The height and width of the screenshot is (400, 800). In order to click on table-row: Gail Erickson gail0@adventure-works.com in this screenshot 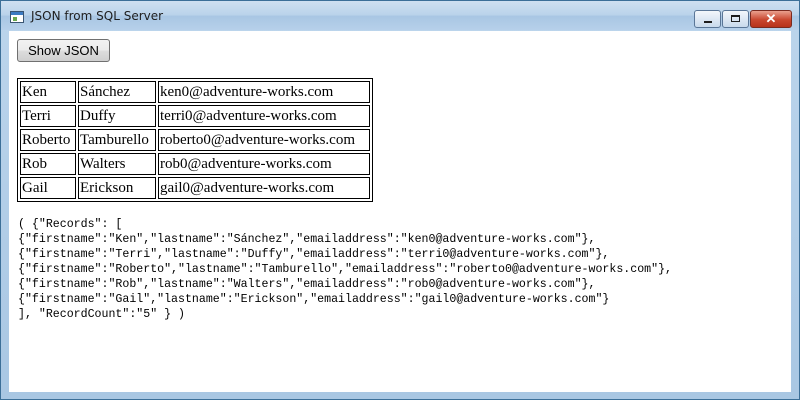, I will do `click(195, 188)`.